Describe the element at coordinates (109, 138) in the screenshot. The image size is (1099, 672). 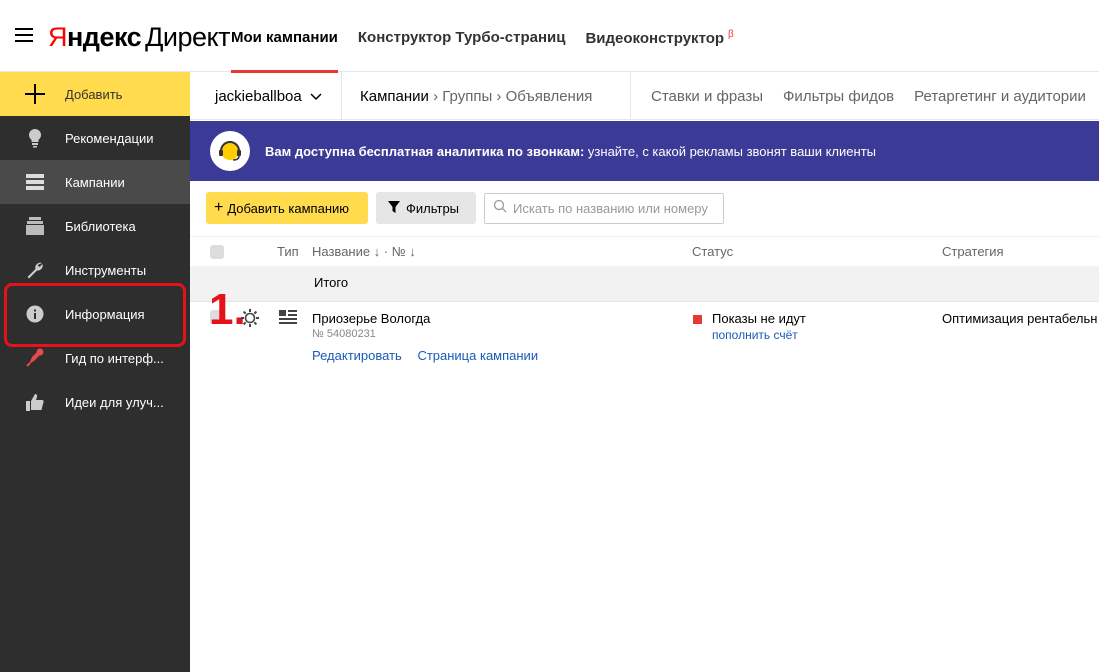
I see `sidebar-item-label: Рекомендации` at that location.